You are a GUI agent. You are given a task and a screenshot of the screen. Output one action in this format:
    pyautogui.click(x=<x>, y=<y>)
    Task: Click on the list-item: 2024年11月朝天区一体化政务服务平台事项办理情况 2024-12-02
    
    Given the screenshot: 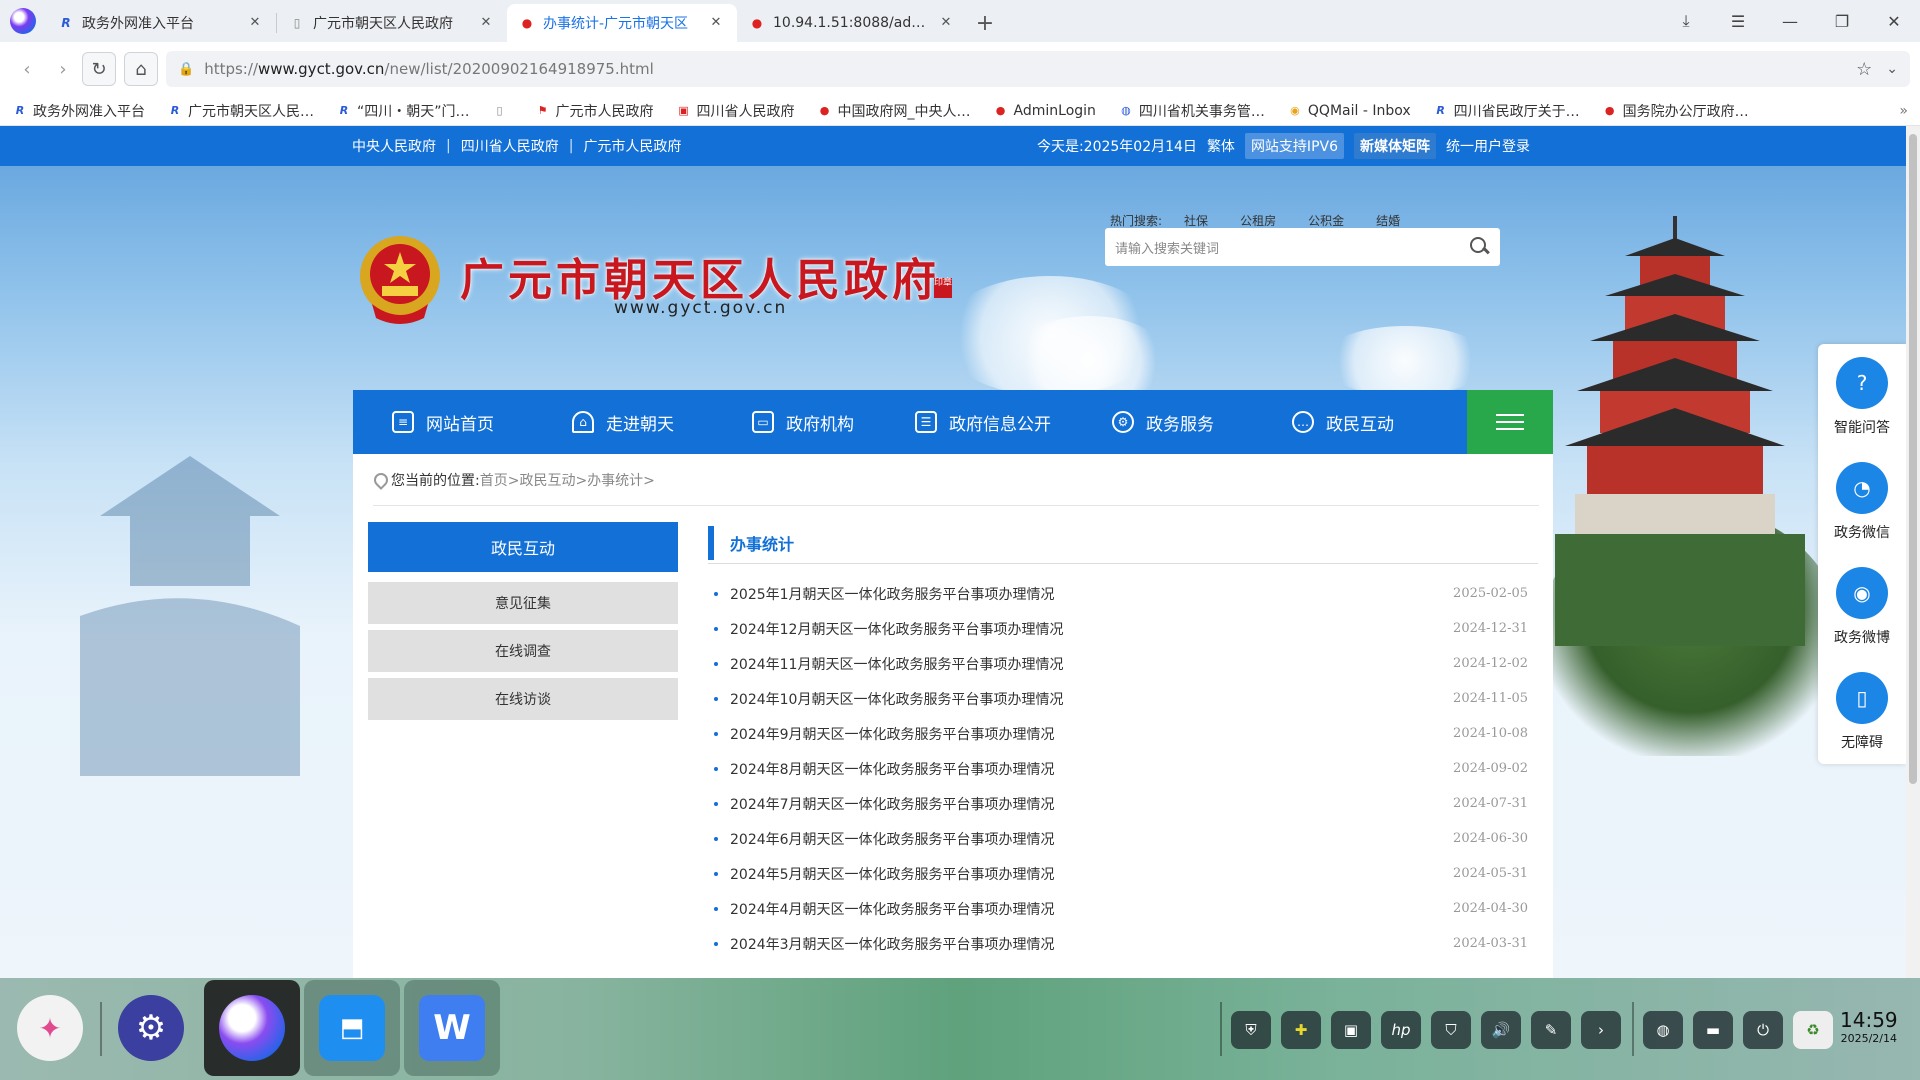 What is the action you would take?
    pyautogui.click(x=1123, y=663)
    